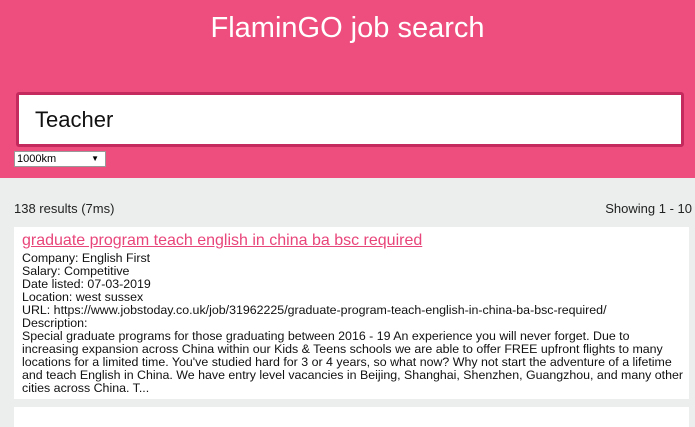  Describe the element at coordinates (347, 28) in the screenshot. I see `app-title: FlaminGO job search` at that location.